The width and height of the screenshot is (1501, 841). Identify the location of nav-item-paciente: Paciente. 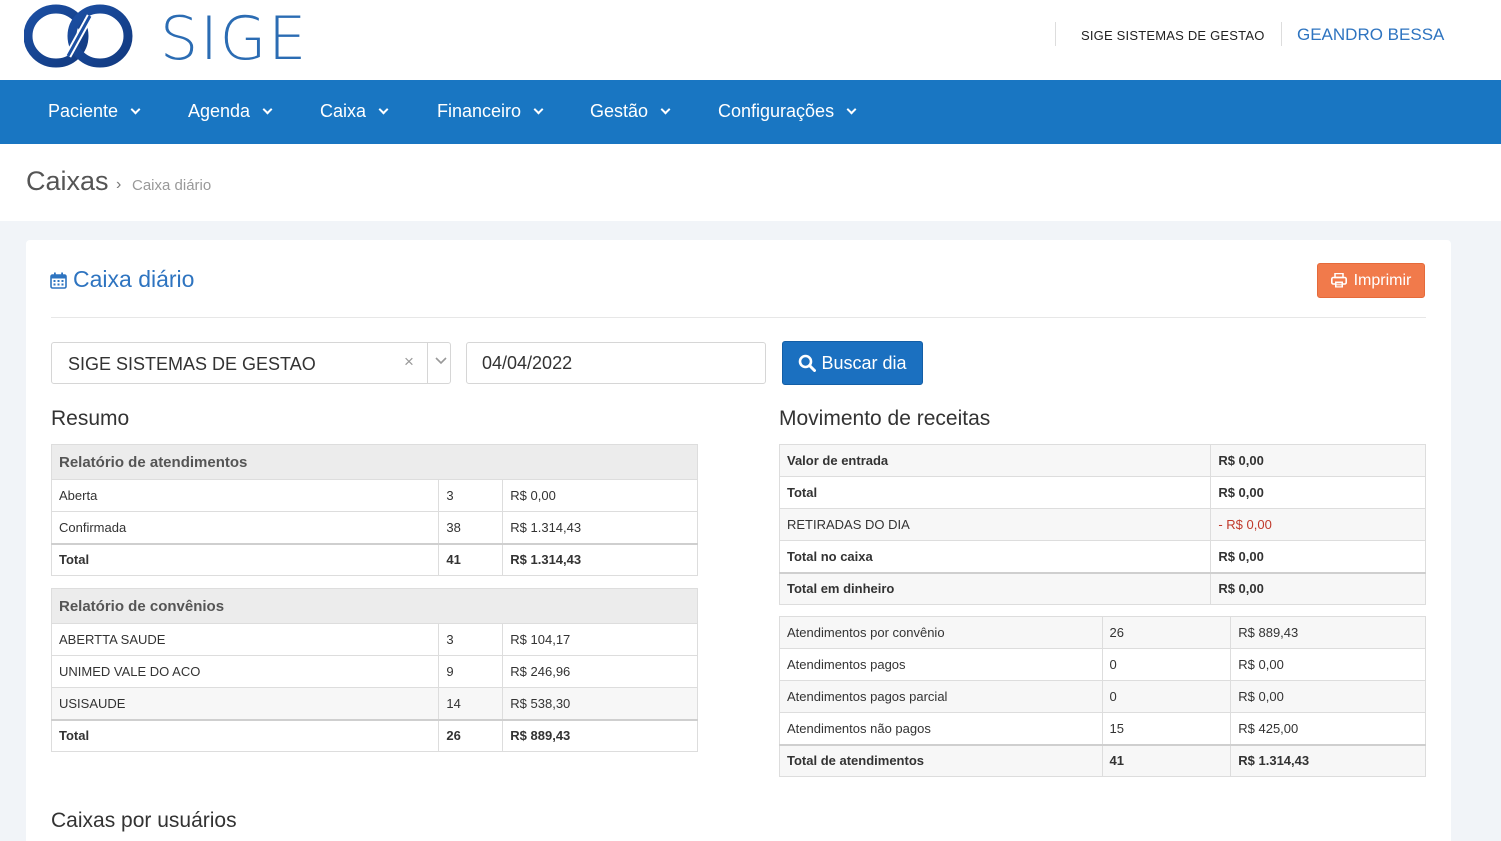
(94, 111).